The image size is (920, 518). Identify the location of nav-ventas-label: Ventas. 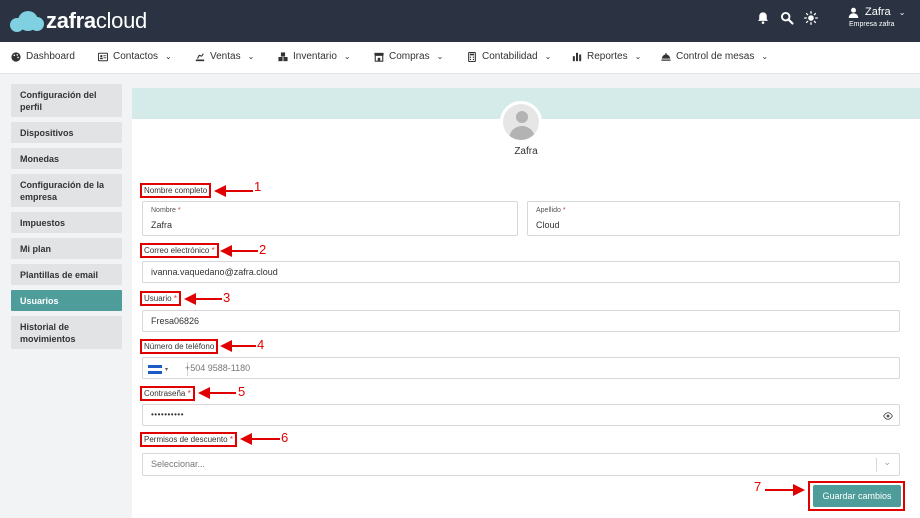
(225, 56).